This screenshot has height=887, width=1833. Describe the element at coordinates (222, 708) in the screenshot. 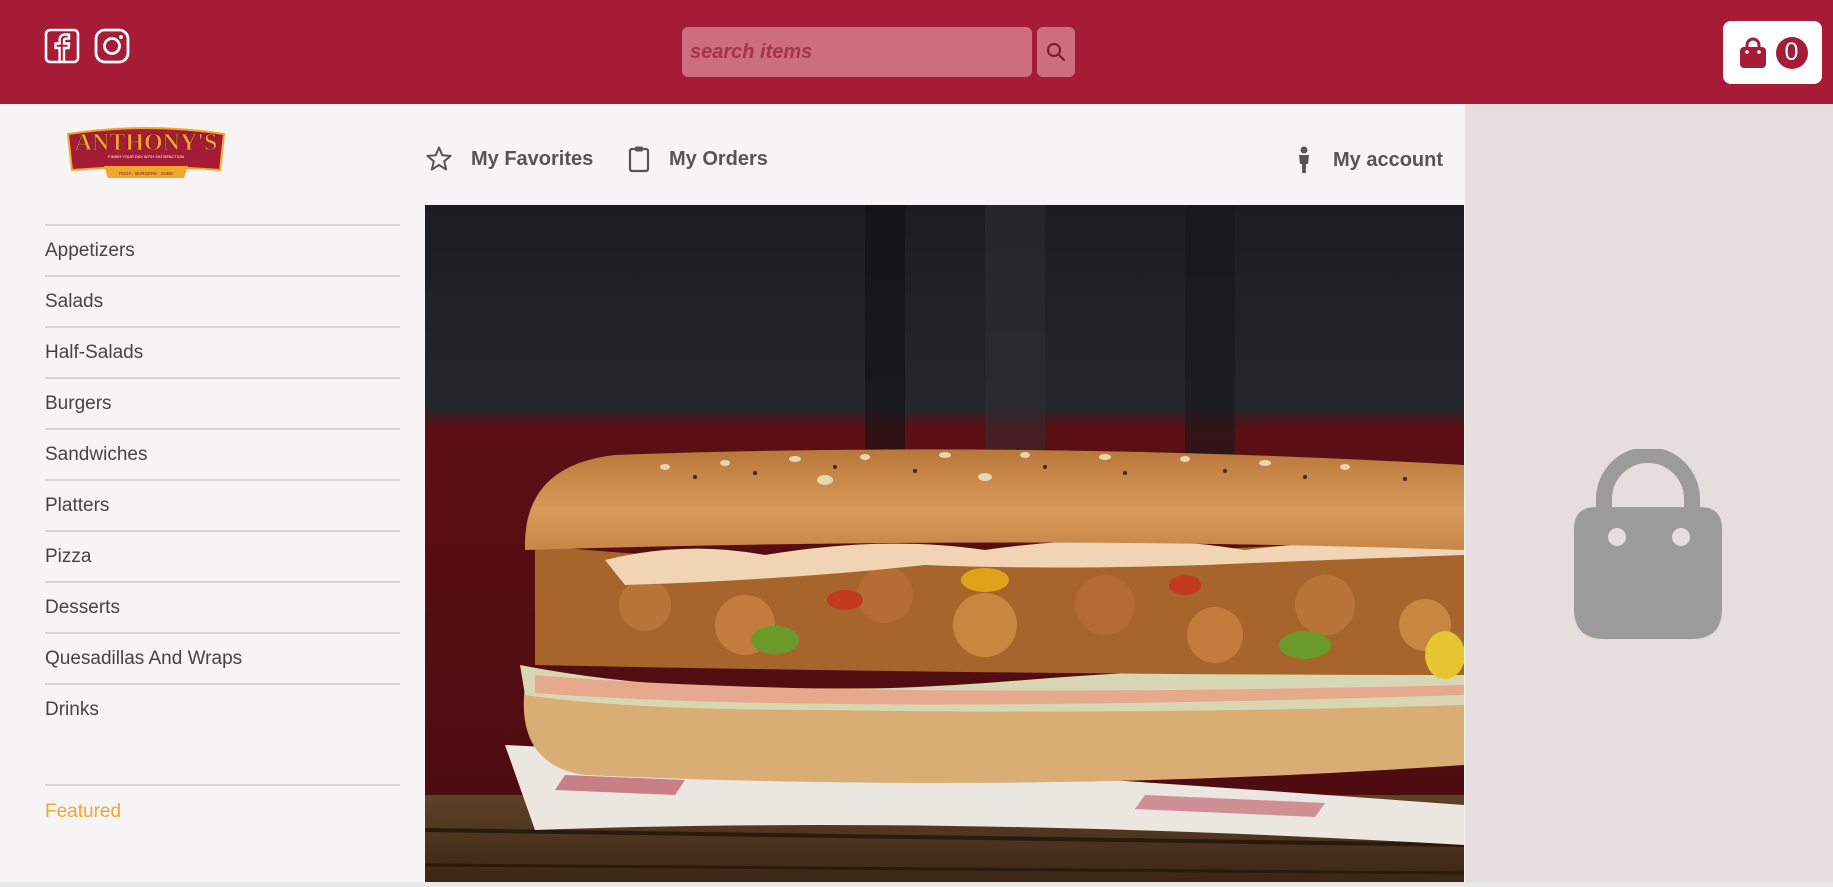

I see `category-drinks: Drinks` at that location.